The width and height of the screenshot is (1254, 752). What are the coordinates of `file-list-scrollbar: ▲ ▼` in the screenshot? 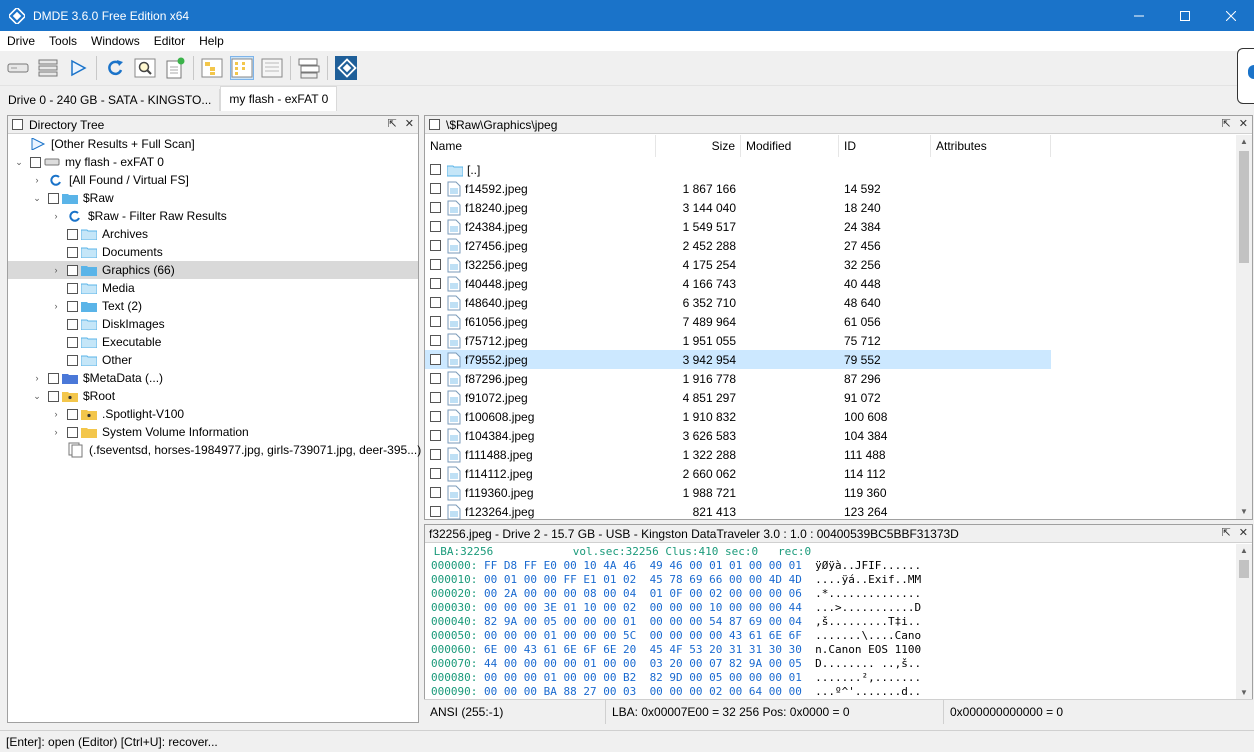 It's located at (1244, 327).